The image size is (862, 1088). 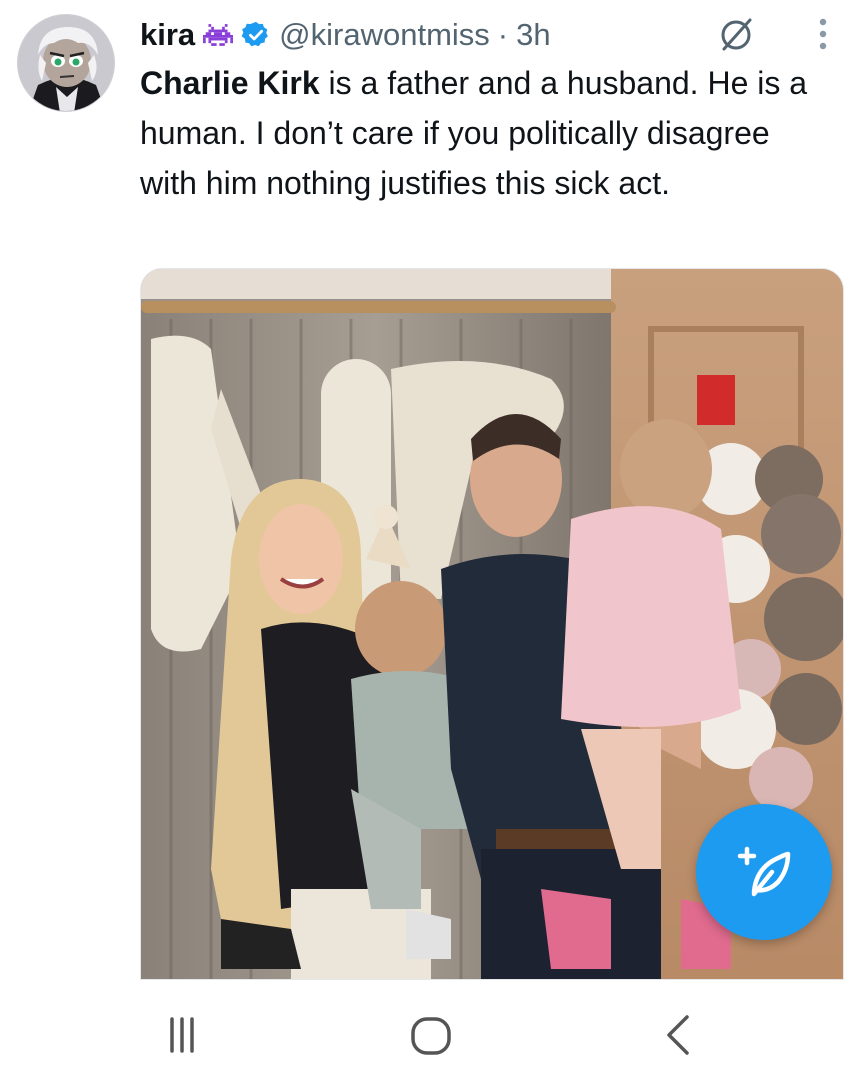 I want to click on avatar-image, so click(x=66, y=63).